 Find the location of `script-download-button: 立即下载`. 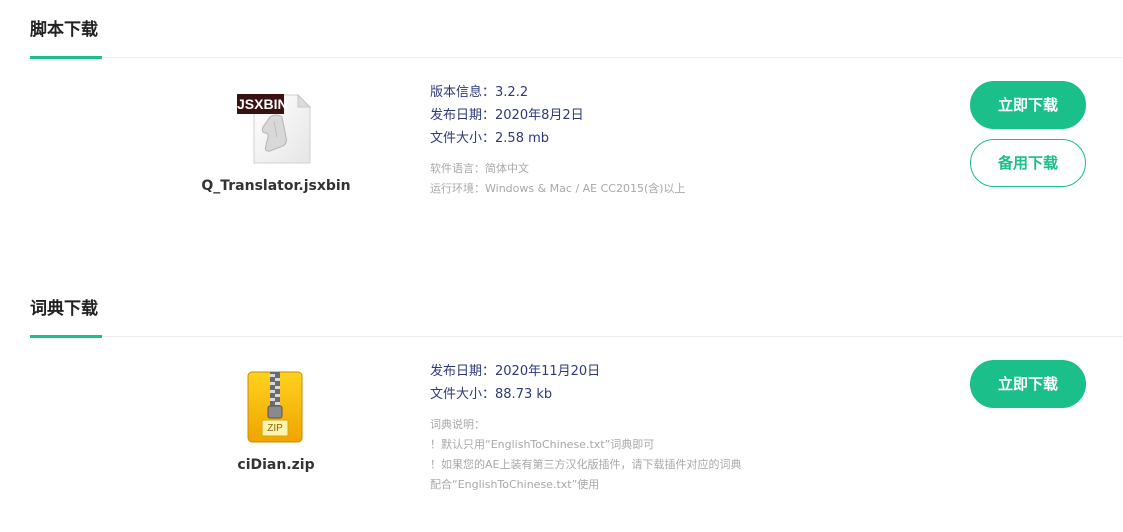

script-download-button: 立即下载 is located at coordinates (1028, 105).